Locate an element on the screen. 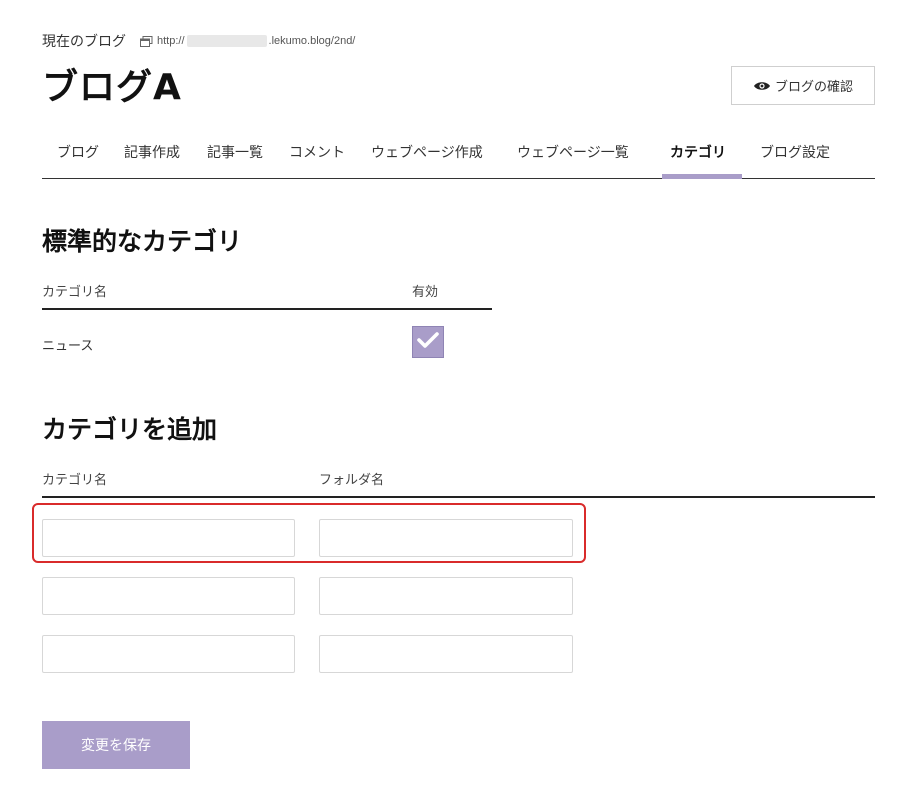  new-category-name-column-header: カテゴリ名 is located at coordinates (75, 480).